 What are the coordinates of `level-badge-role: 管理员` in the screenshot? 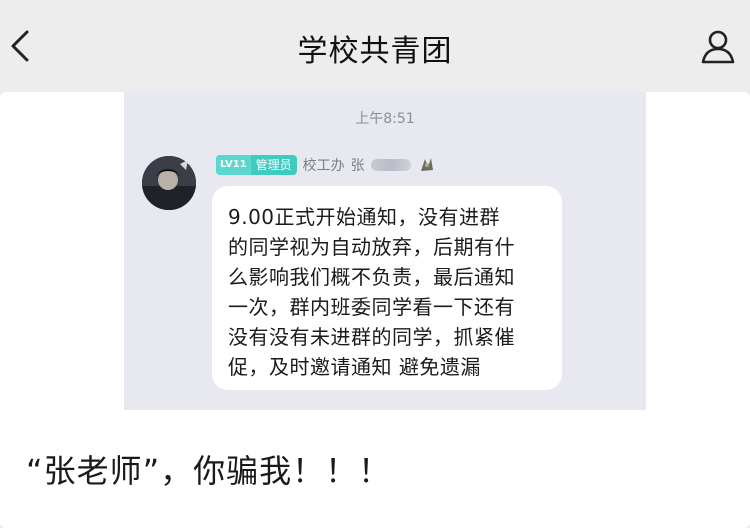 It's located at (273, 165).